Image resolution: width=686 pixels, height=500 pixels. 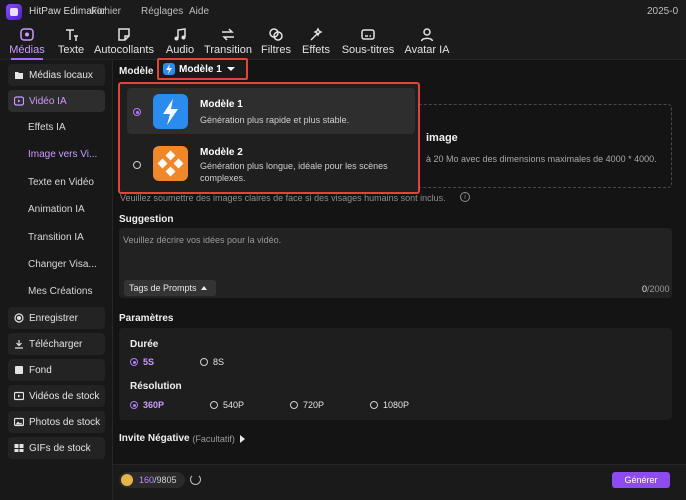 What do you see at coordinates (56, 370) in the screenshot?
I see `sidebar-item-fond: Fond` at bounding box center [56, 370].